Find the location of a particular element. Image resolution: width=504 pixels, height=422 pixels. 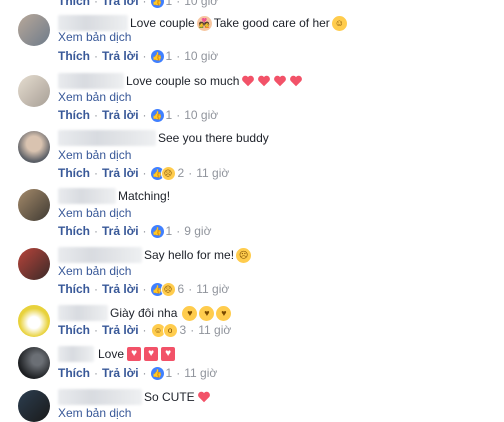

partial-action-row: Thích · Trả lời · 👍 1 · 10 giờ is located at coordinates (138, 4).